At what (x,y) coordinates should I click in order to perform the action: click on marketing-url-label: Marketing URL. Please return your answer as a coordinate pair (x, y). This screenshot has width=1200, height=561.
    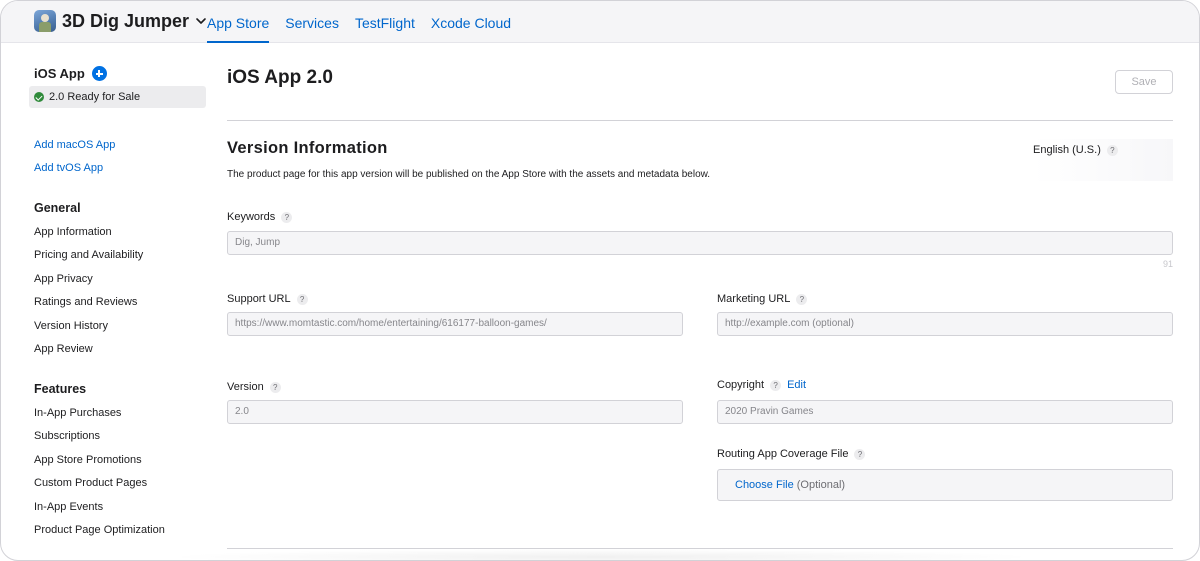
    Looking at the image, I should click on (754, 299).